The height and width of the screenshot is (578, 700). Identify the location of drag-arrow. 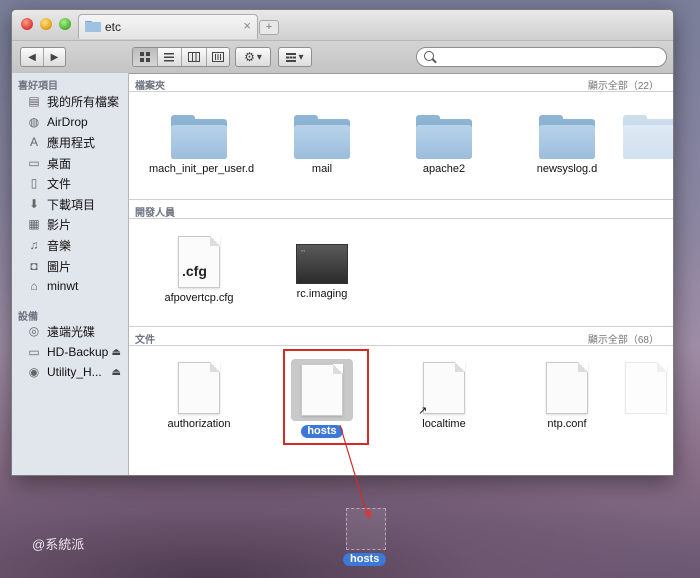
(355, 471).